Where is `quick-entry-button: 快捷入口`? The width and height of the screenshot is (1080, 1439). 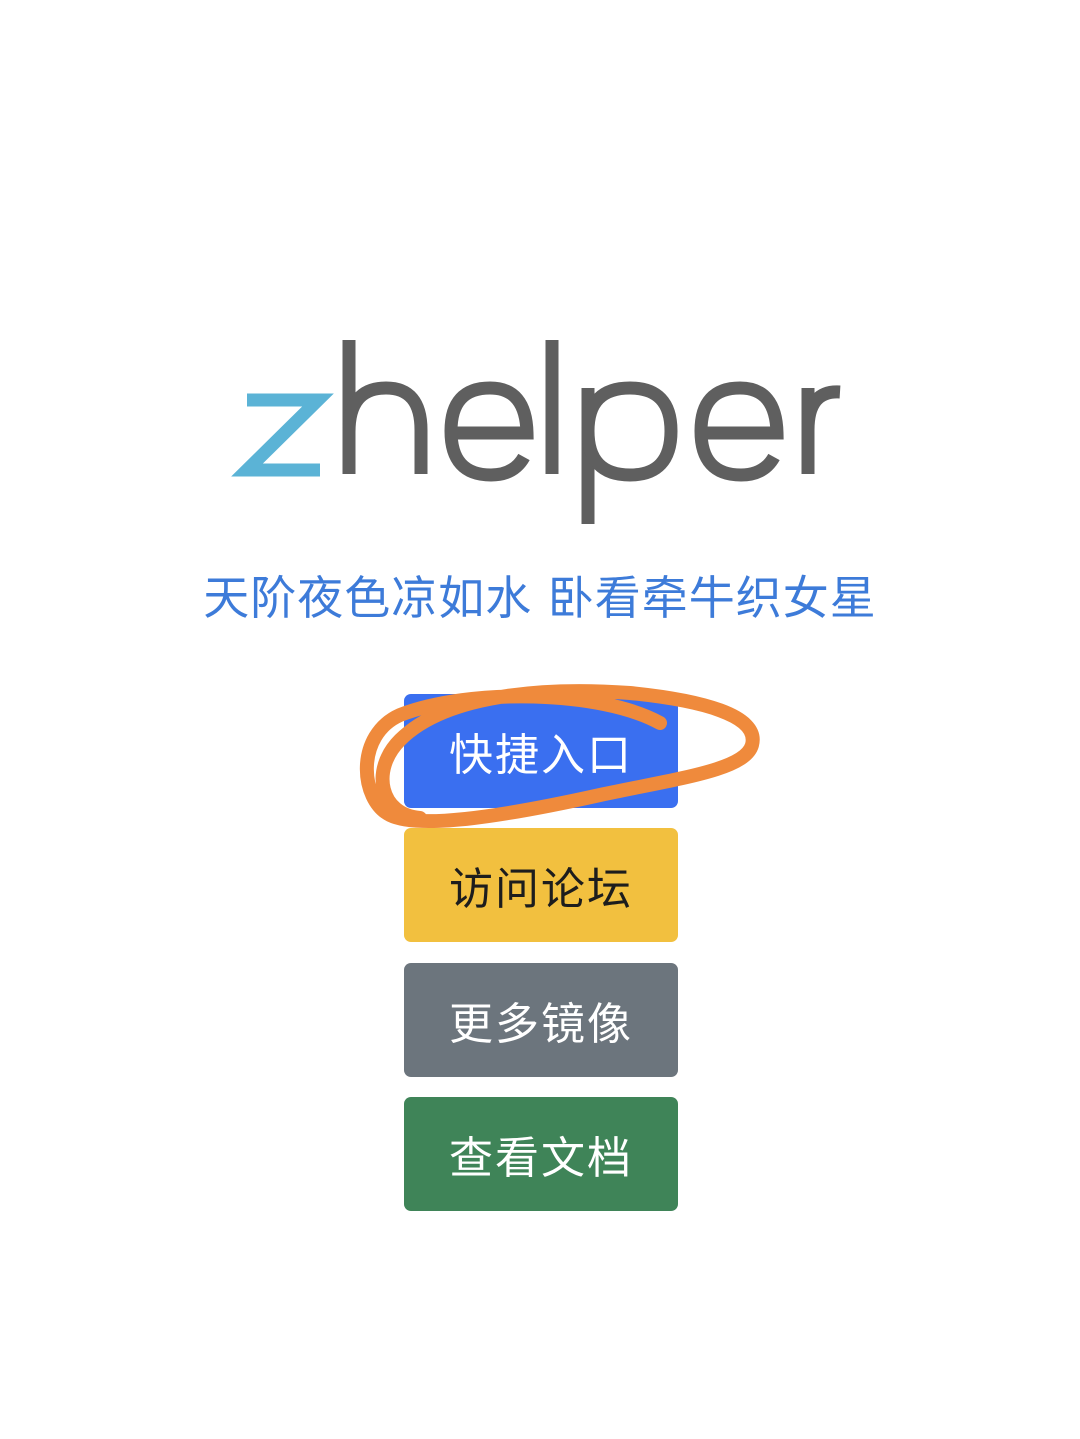 quick-entry-button: 快捷入口 is located at coordinates (541, 751).